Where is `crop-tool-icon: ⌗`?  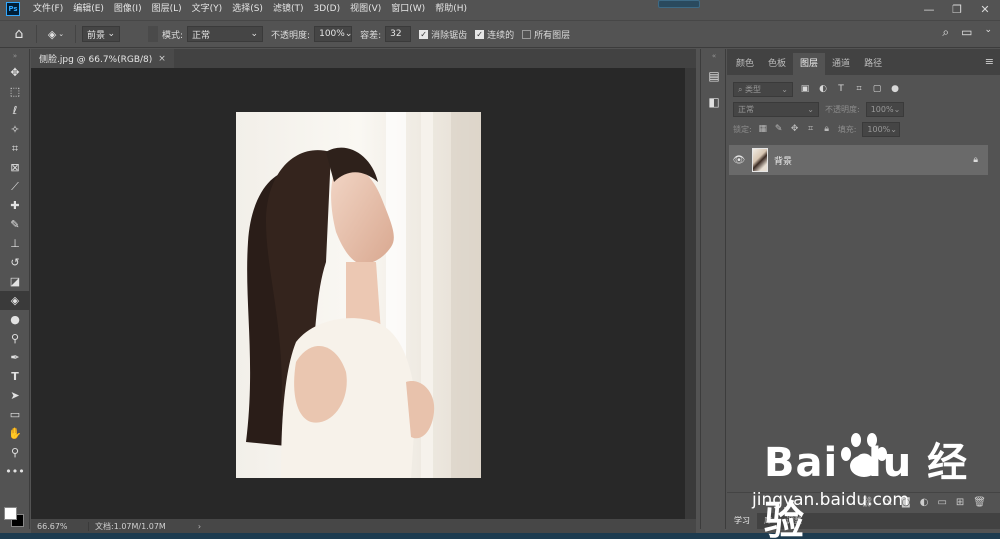
crop-tool-icon: ⌗ is located at coordinates (15, 148).